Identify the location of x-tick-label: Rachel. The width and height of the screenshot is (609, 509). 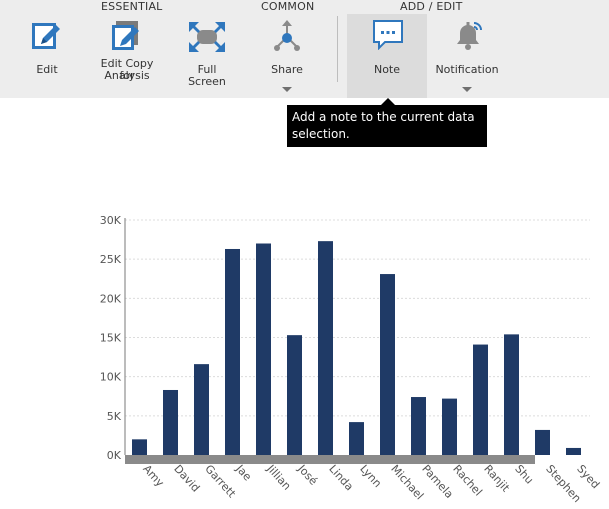
(467, 480).